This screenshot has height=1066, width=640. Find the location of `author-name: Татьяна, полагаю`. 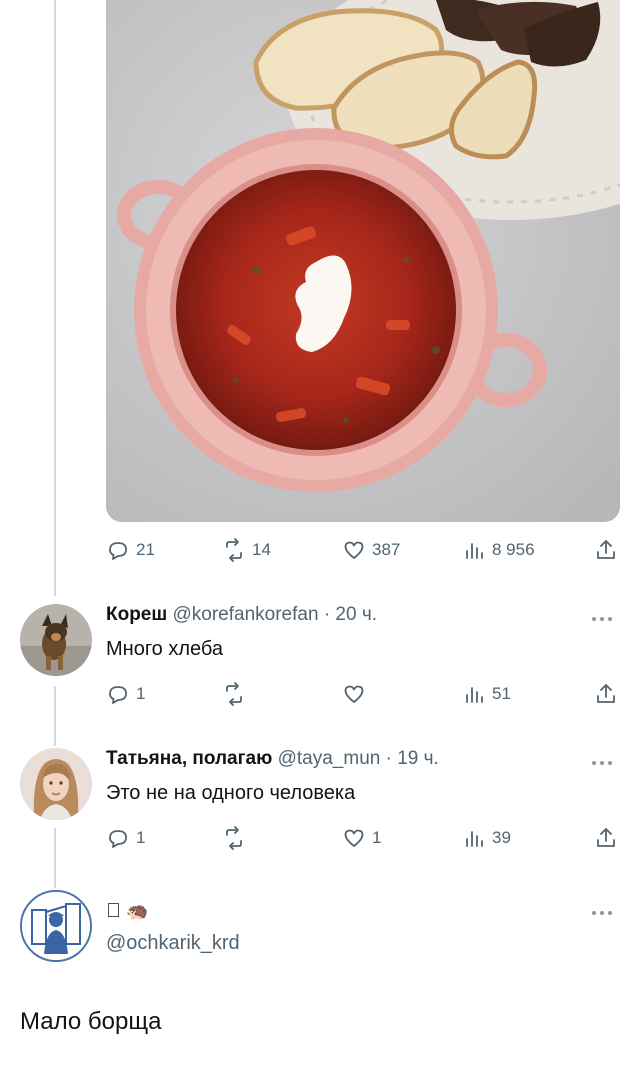

author-name: Татьяна, полагаю is located at coordinates (189, 758).